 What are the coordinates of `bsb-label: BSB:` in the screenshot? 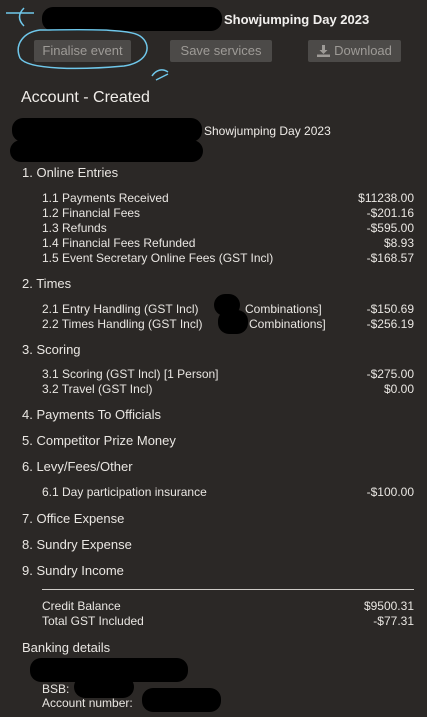 It's located at (56, 689).